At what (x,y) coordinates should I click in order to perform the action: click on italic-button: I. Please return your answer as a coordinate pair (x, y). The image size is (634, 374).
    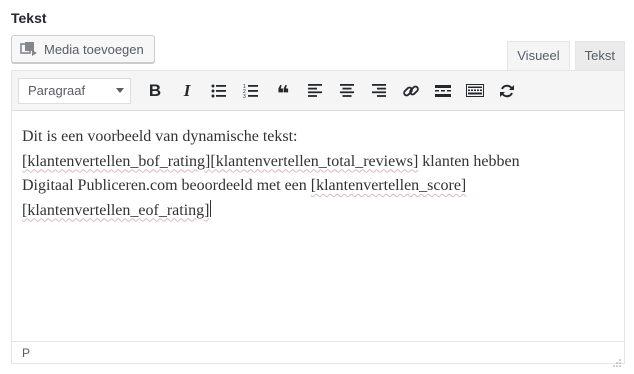
    Looking at the image, I should click on (187, 91).